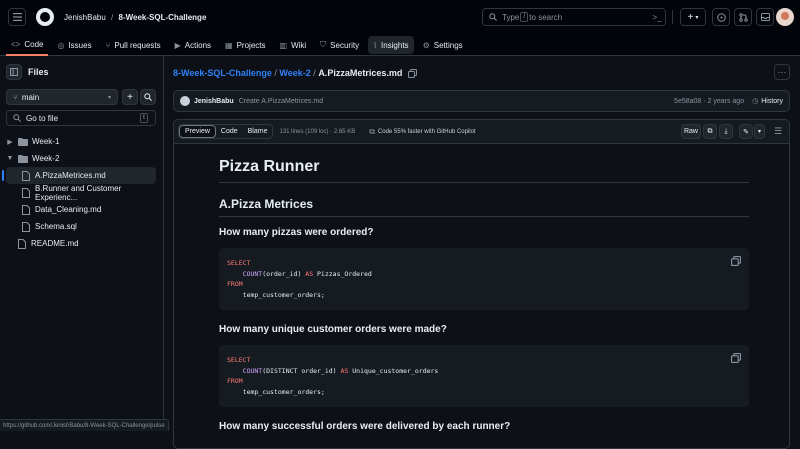 The width and height of the screenshot is (800, 449). Describe the element at coordinates (426, 45) in the screenshot. I see `gear-icon: ⚙` at that location.